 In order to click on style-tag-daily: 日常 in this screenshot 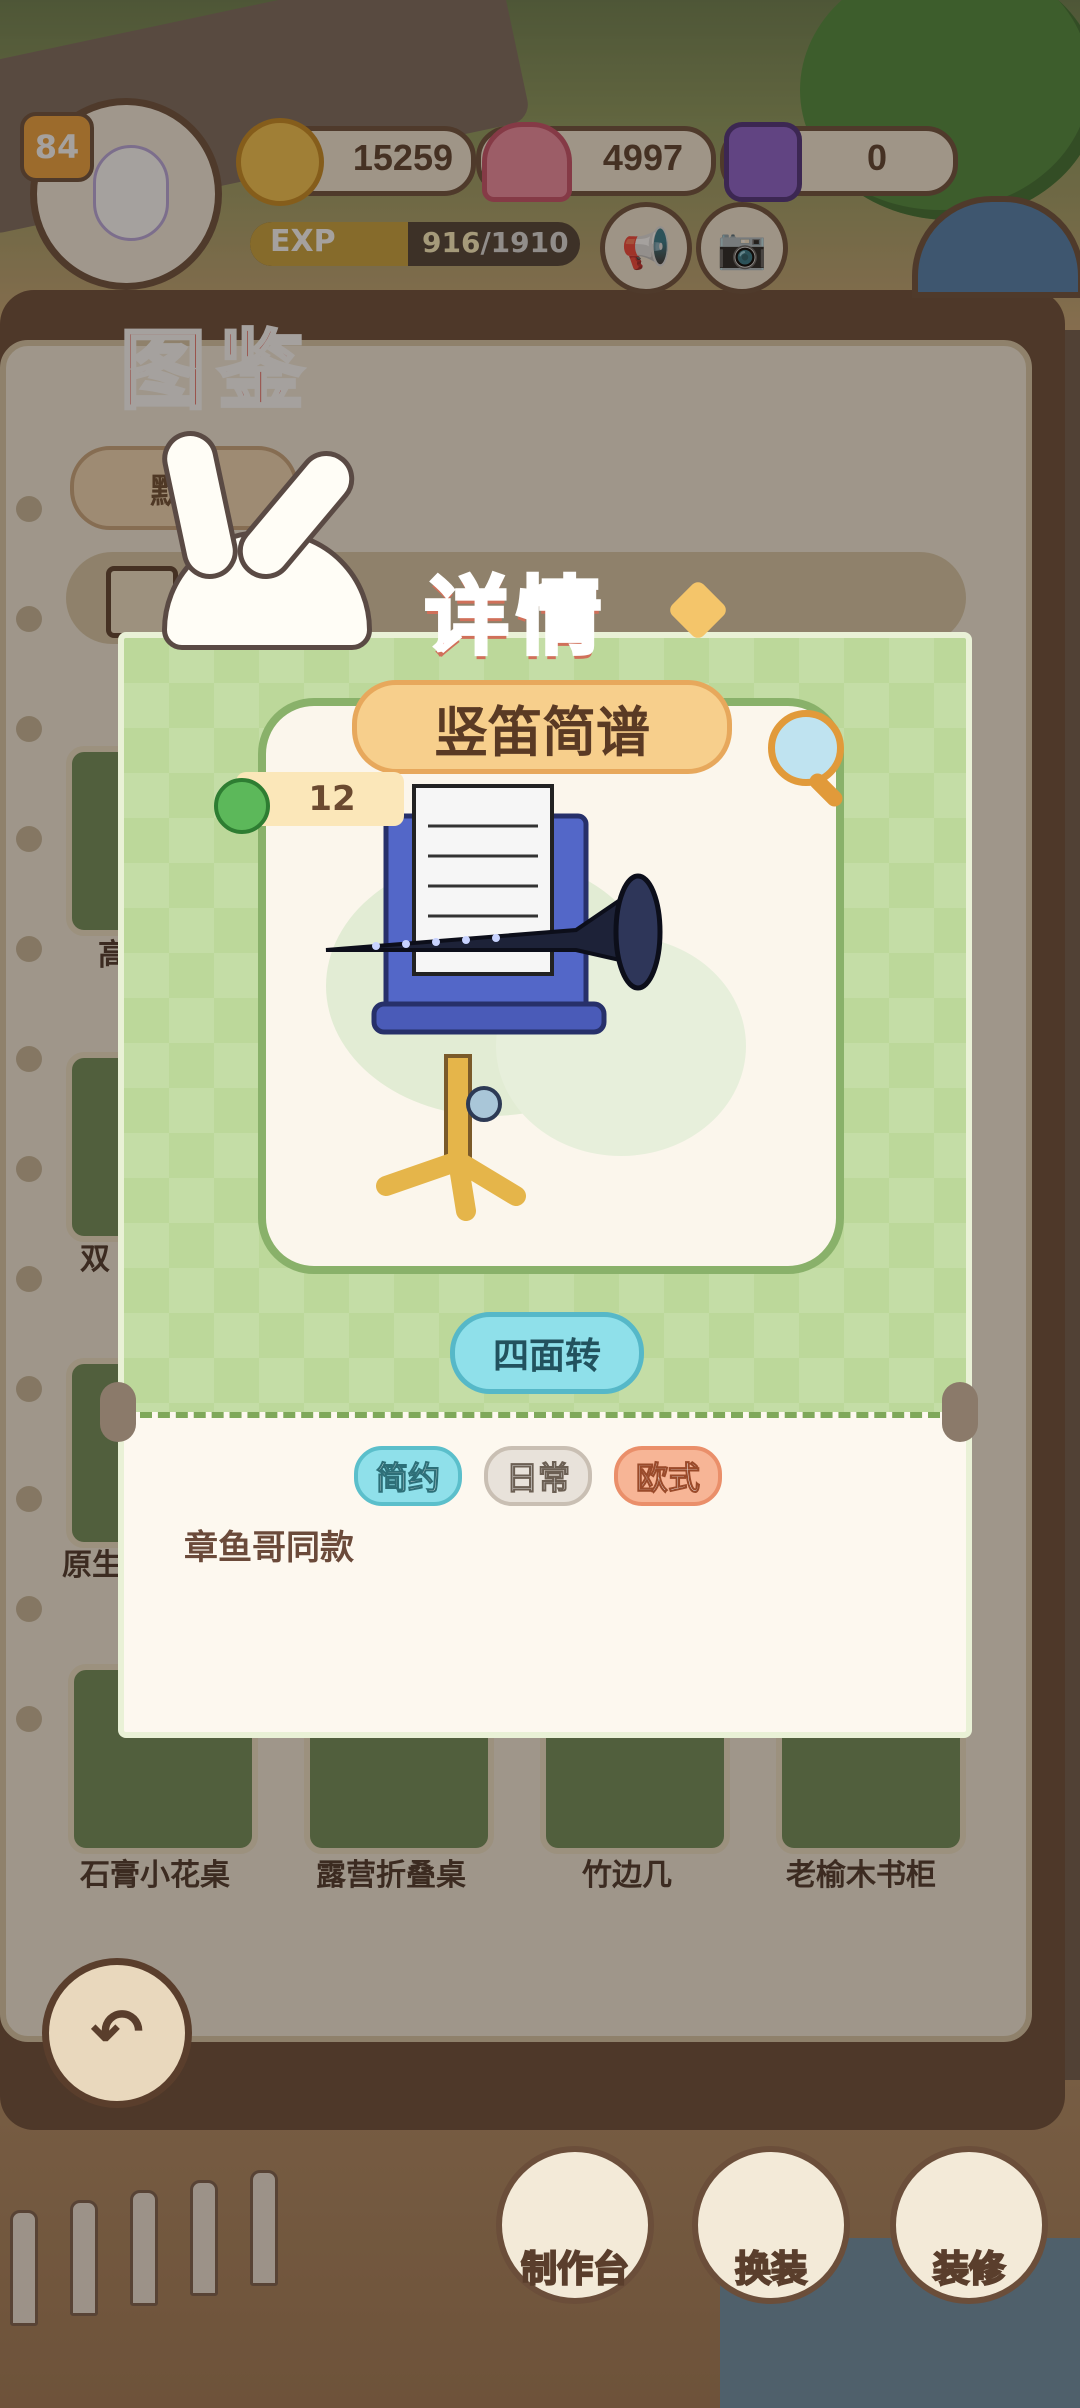, I will do `click(538, 1476)`.